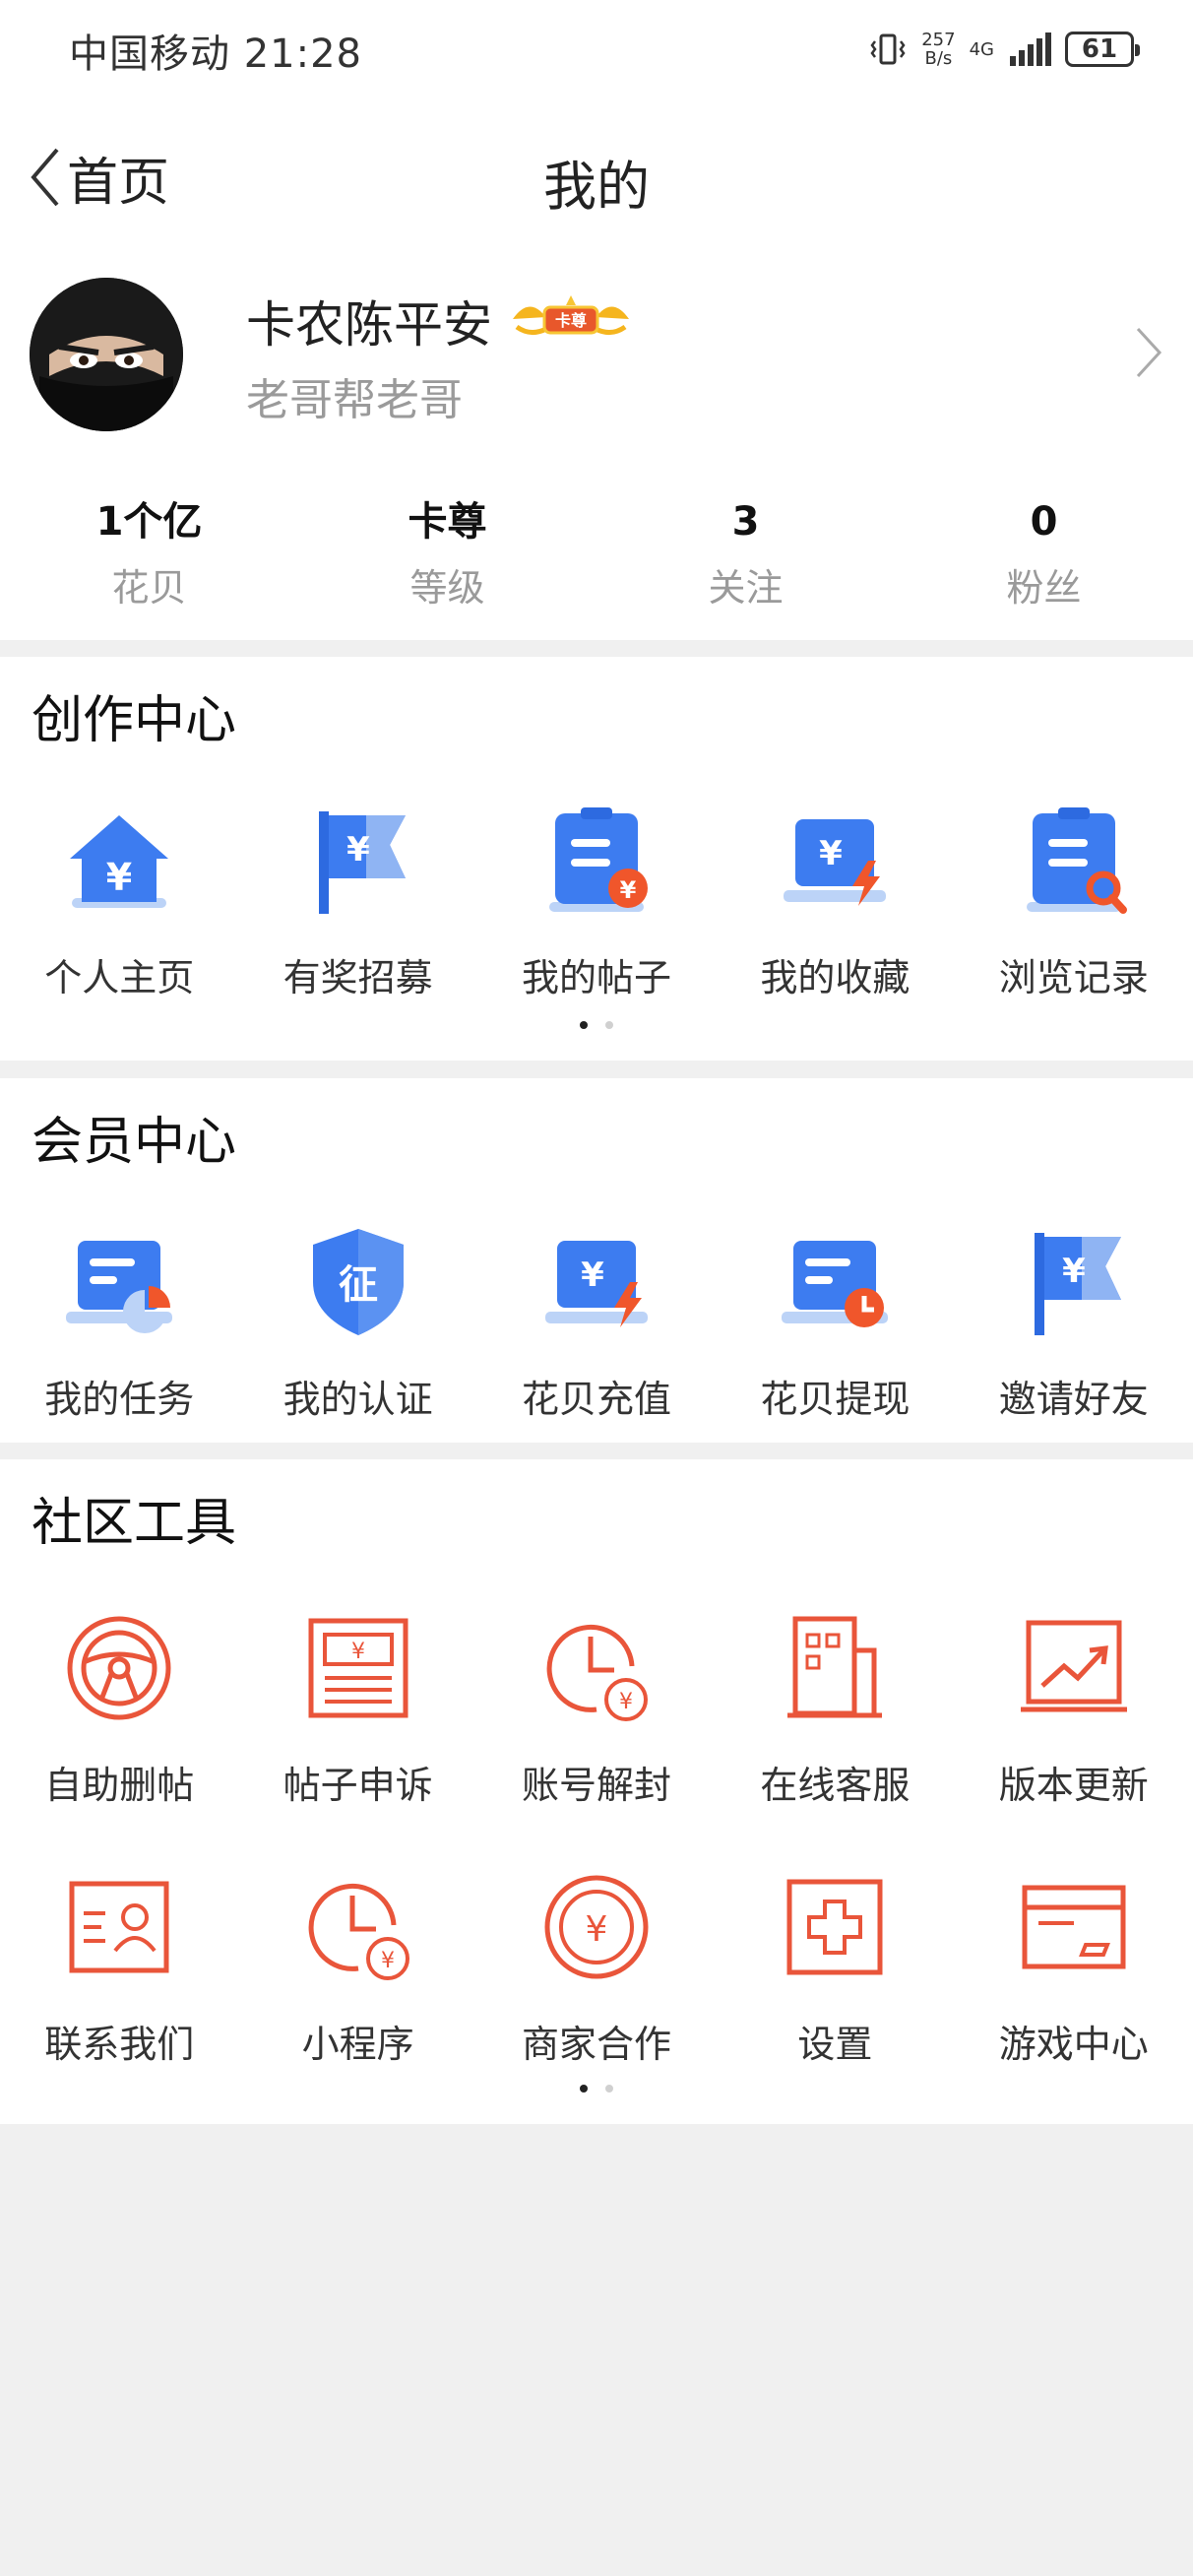 The image size is (1193, 2576). What do you see at coordinates (746, 588) in the screenshot?
I see `stat-label: 关注` at bounding box center [746, 588].